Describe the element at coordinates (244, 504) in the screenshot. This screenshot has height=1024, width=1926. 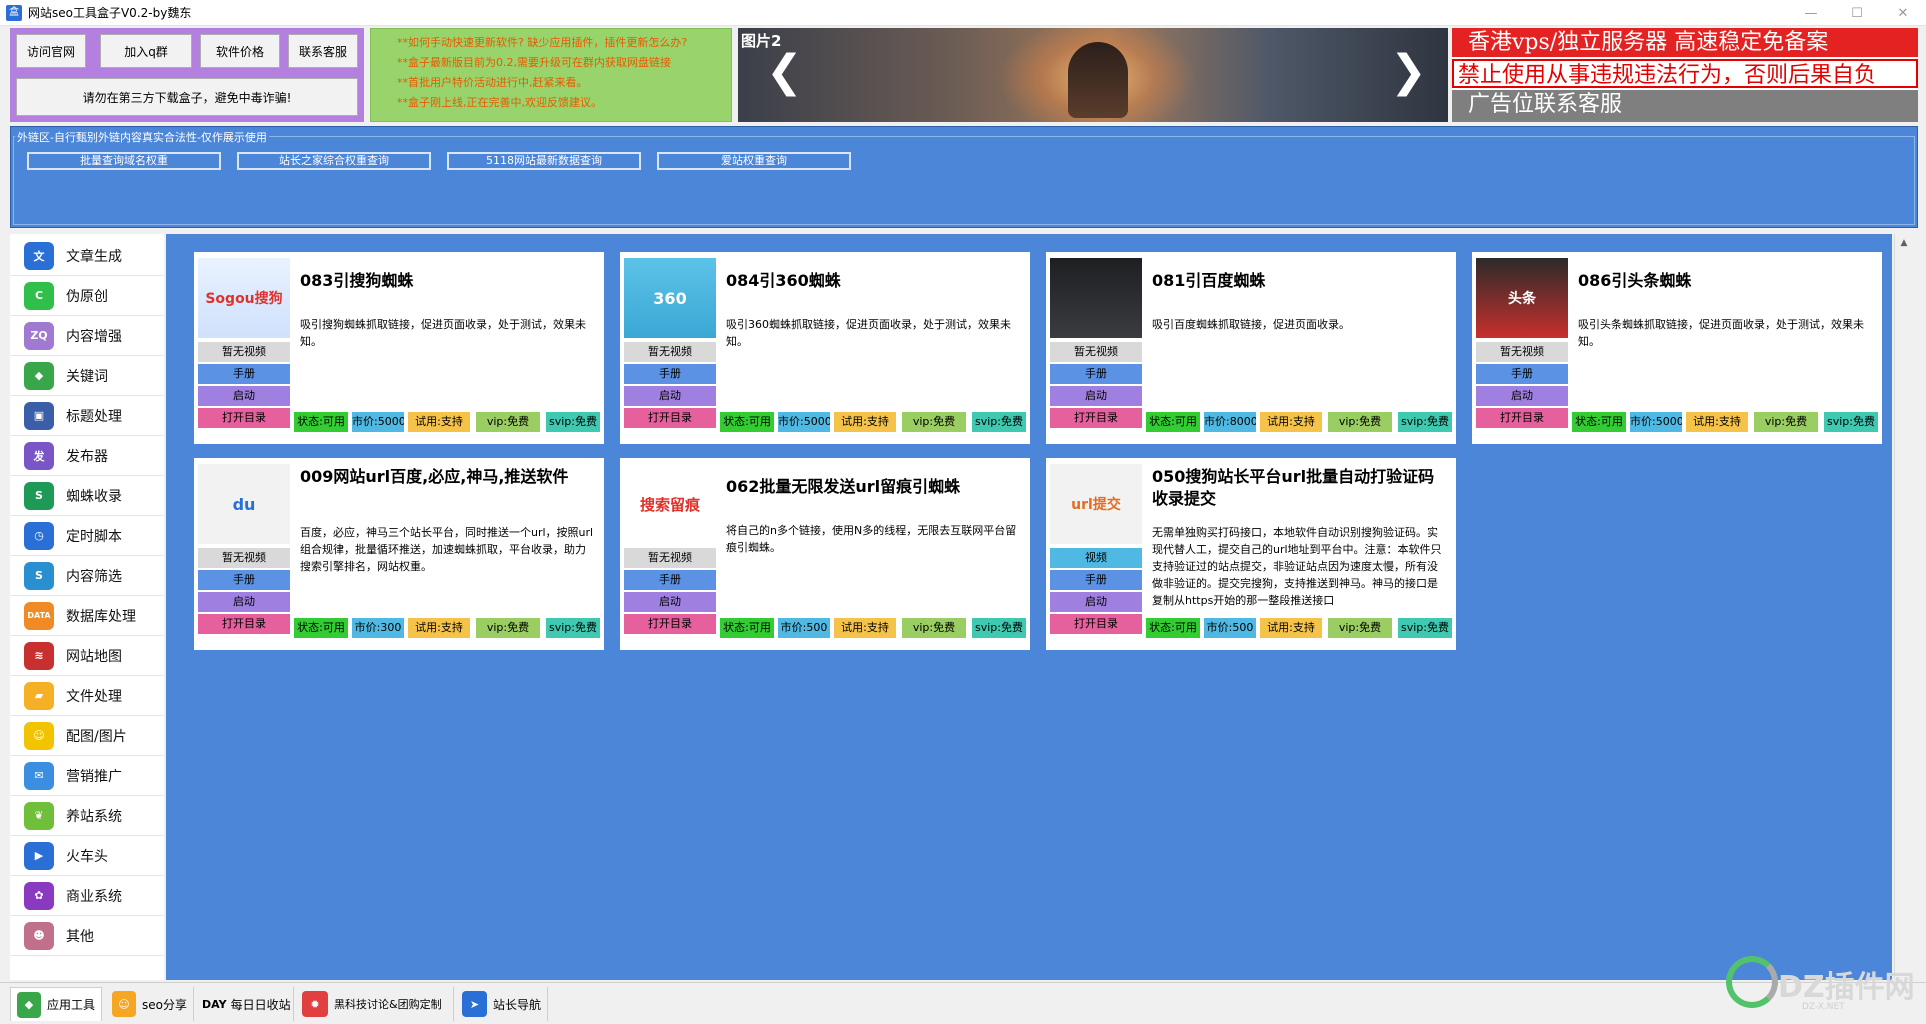
I see `baidu-bing-shenma-logos: du` at that location.